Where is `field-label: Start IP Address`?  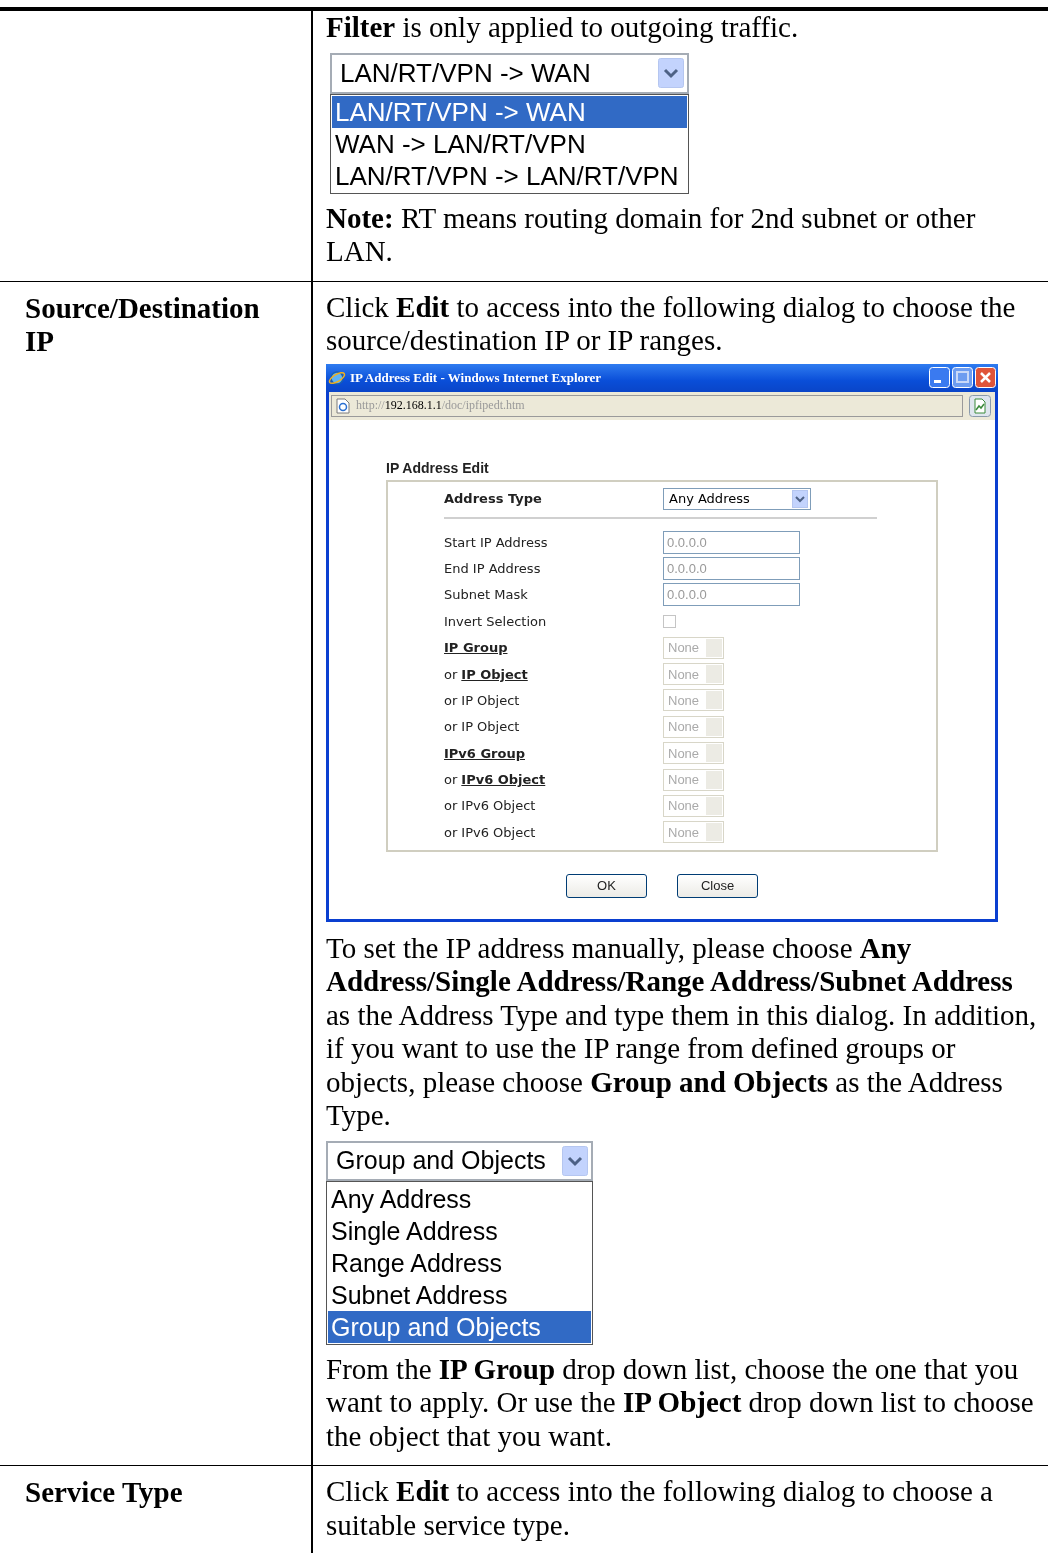
field-label: Start IP Address is located at coordinates (496, 542).